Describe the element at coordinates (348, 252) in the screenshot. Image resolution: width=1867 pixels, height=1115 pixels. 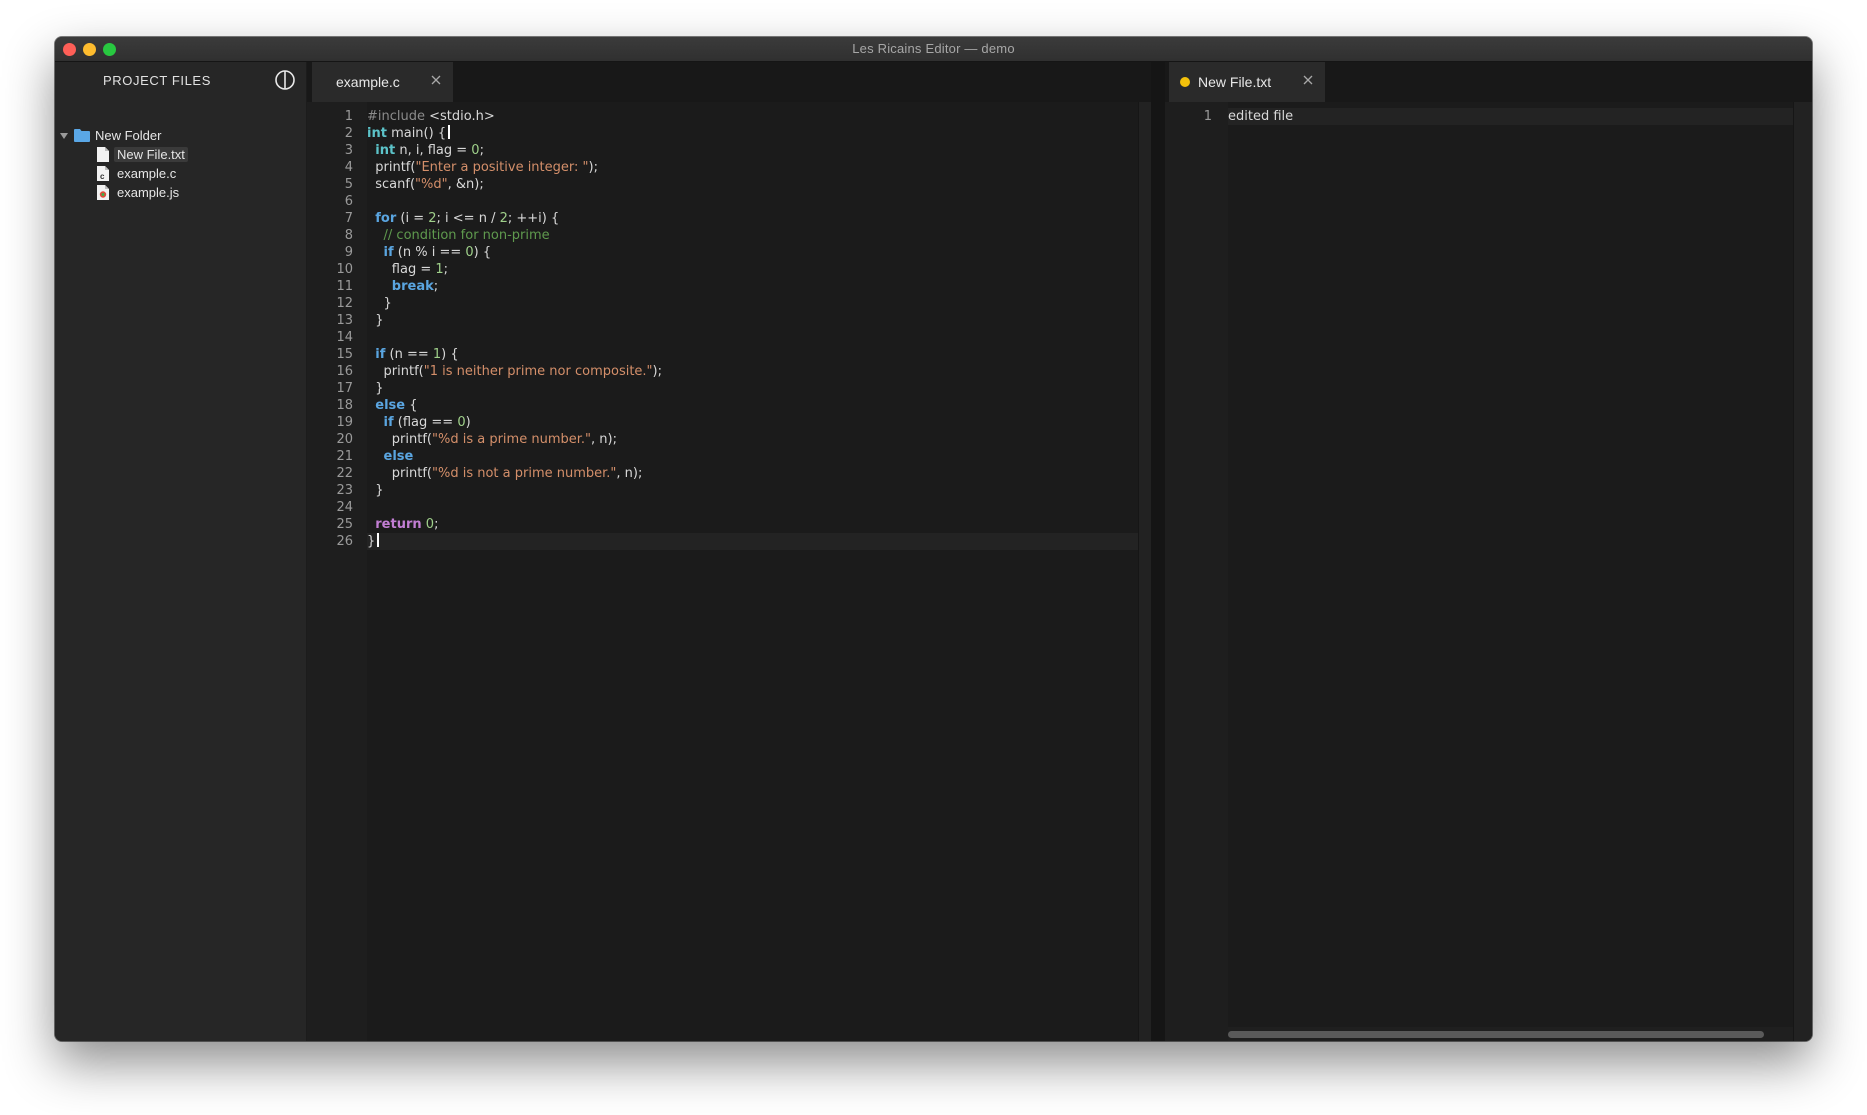
I see `line-number: 9` at that location.